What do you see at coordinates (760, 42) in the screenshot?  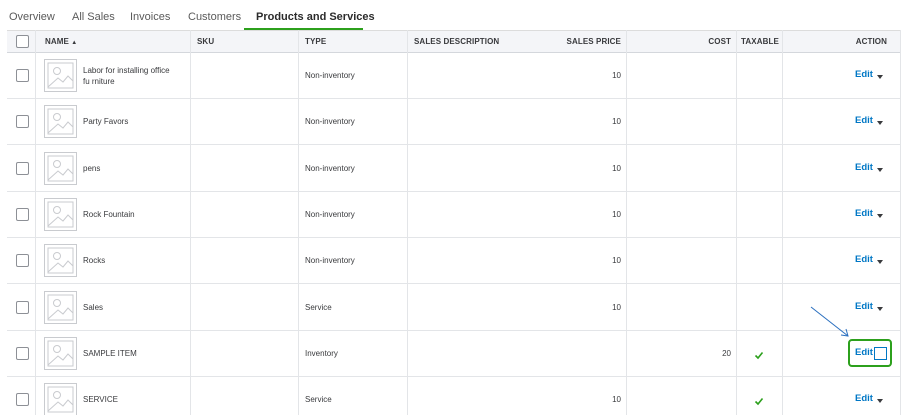 I see `column-header-taxable: TAXABLE` at bounding box center [760, 42].